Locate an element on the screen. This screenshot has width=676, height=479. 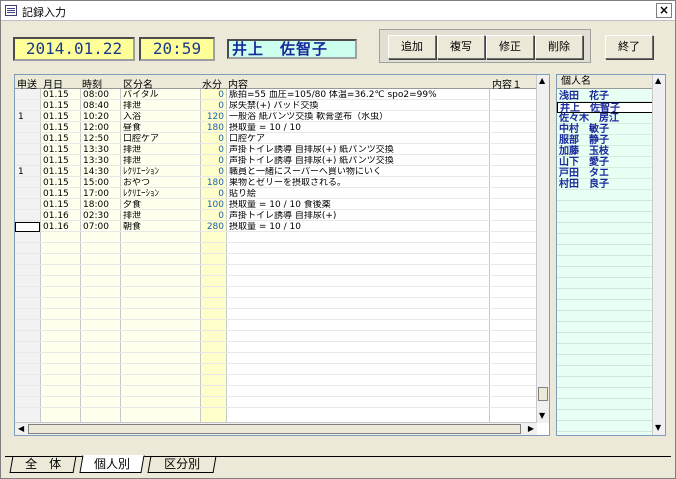
table-row: 01.16 02:30 排泄 0 声掛トイレ誘導 自排尿(+) is located at coordinates (276, 216).